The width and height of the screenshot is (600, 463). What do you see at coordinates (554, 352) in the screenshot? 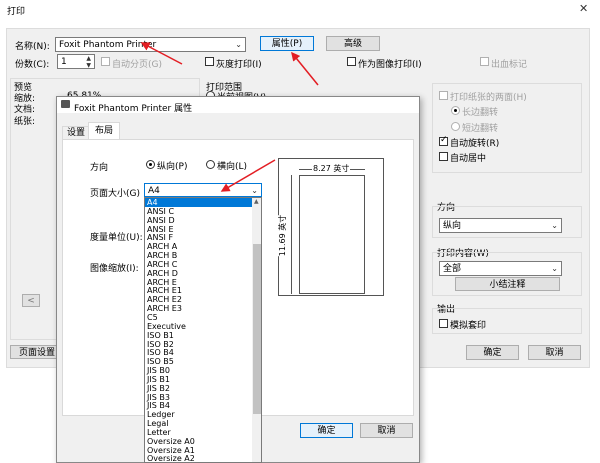
I see `cancel-button: 取消` at bounding box center [554, 352].